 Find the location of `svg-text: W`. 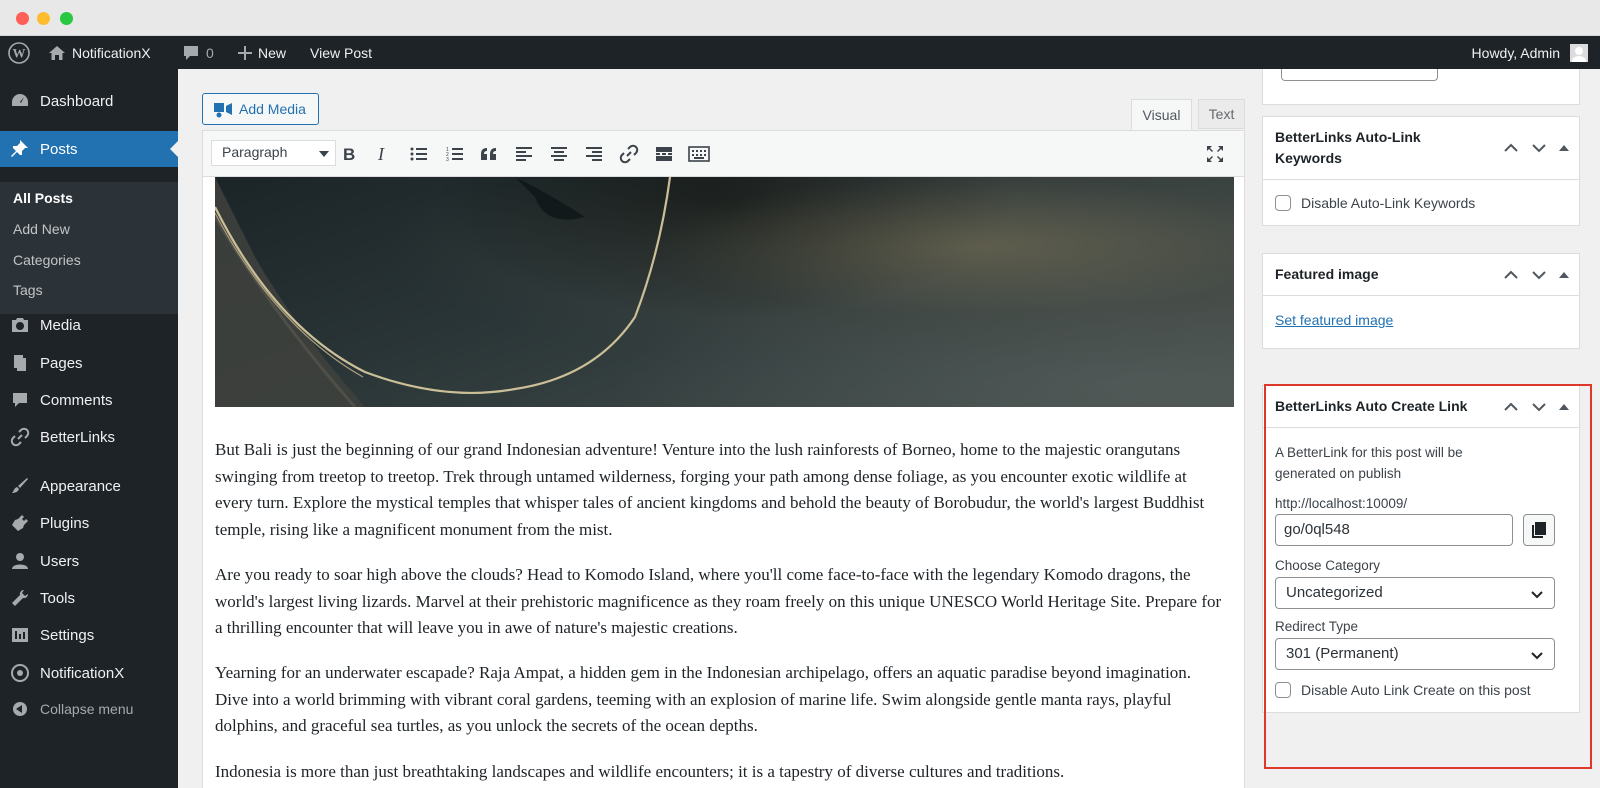

svg-text: W is located at coordinates (19, 52).